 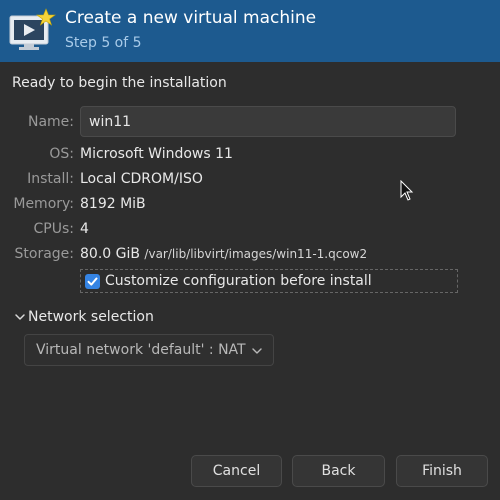 What do you see at coordinates (113, 204) in the screenshot?
I see `memory-value: 8192 MiB` at bounding box center [113, 204].